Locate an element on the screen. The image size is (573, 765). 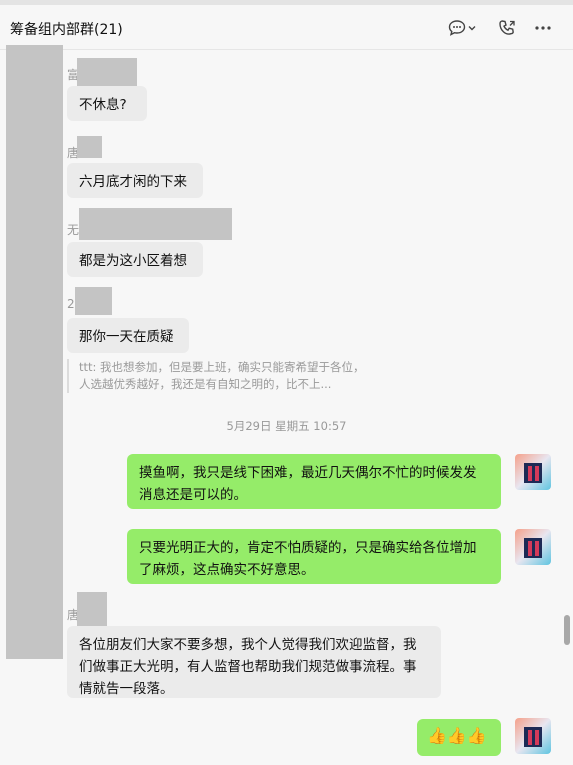
outgoing-message-bubble: 👍👍👍 is located at coordinates (459, 737).